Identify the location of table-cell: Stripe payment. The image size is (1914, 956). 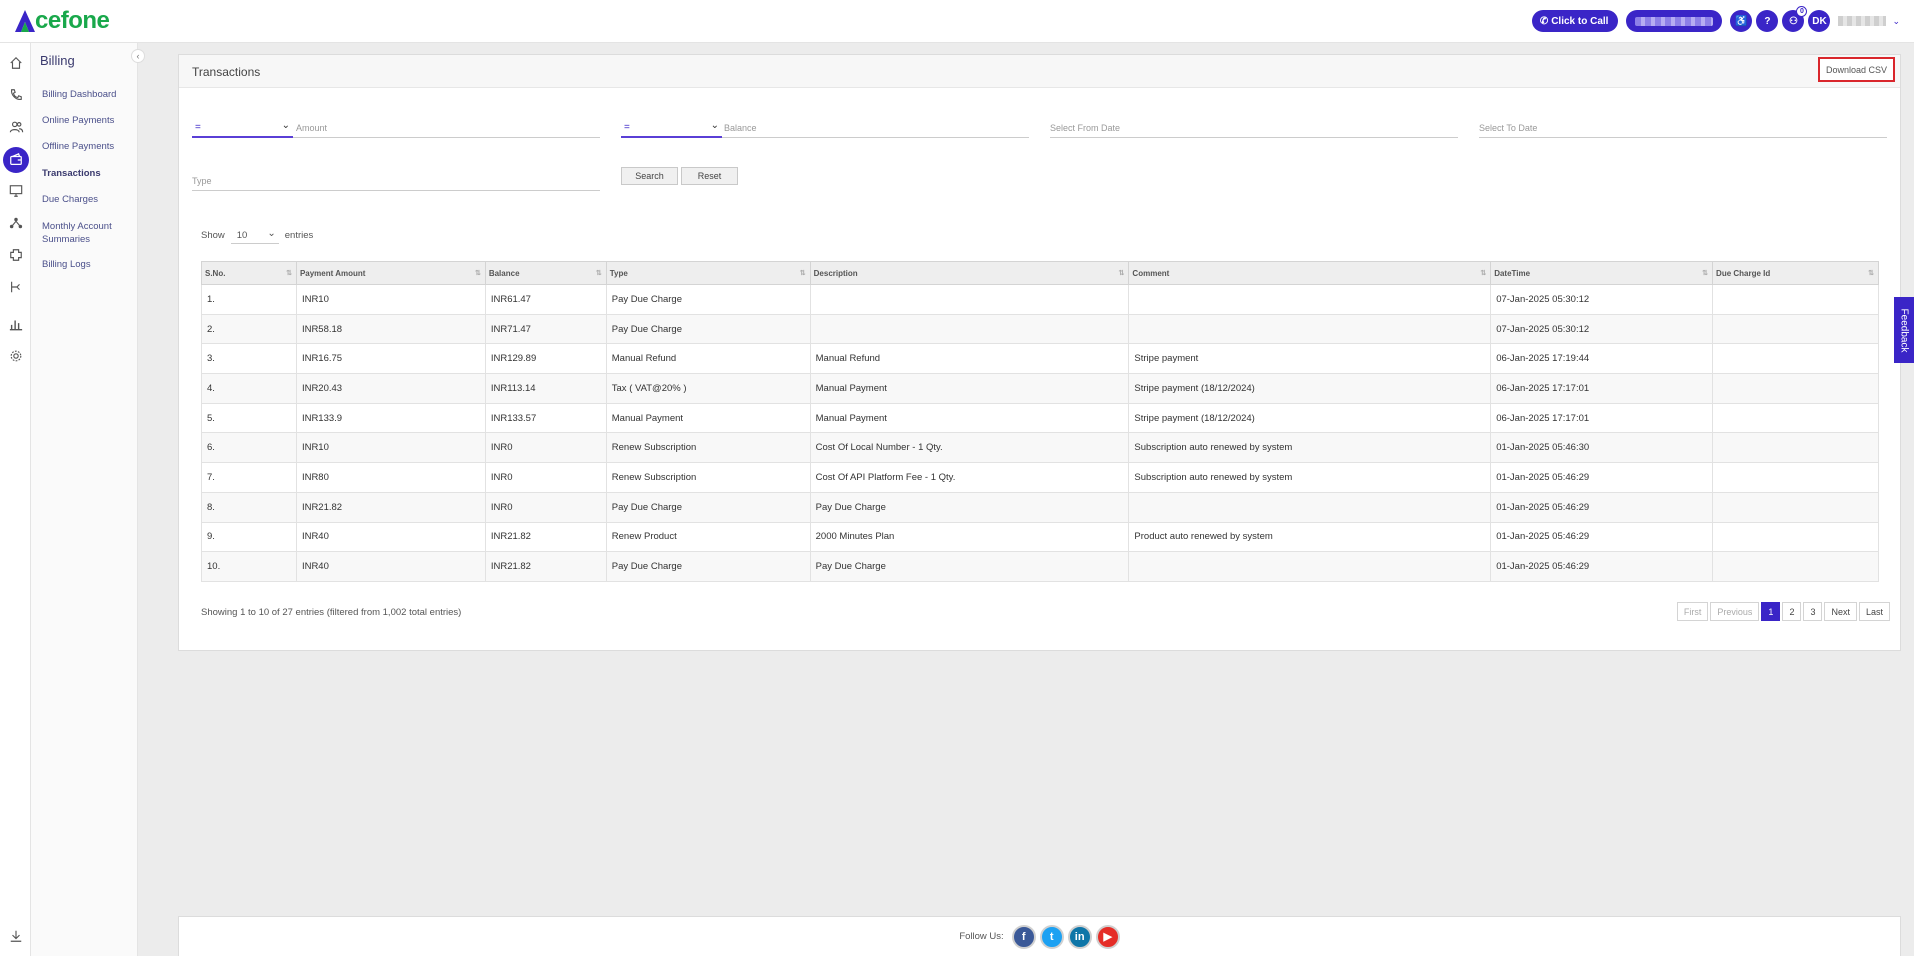
(1310, 359).